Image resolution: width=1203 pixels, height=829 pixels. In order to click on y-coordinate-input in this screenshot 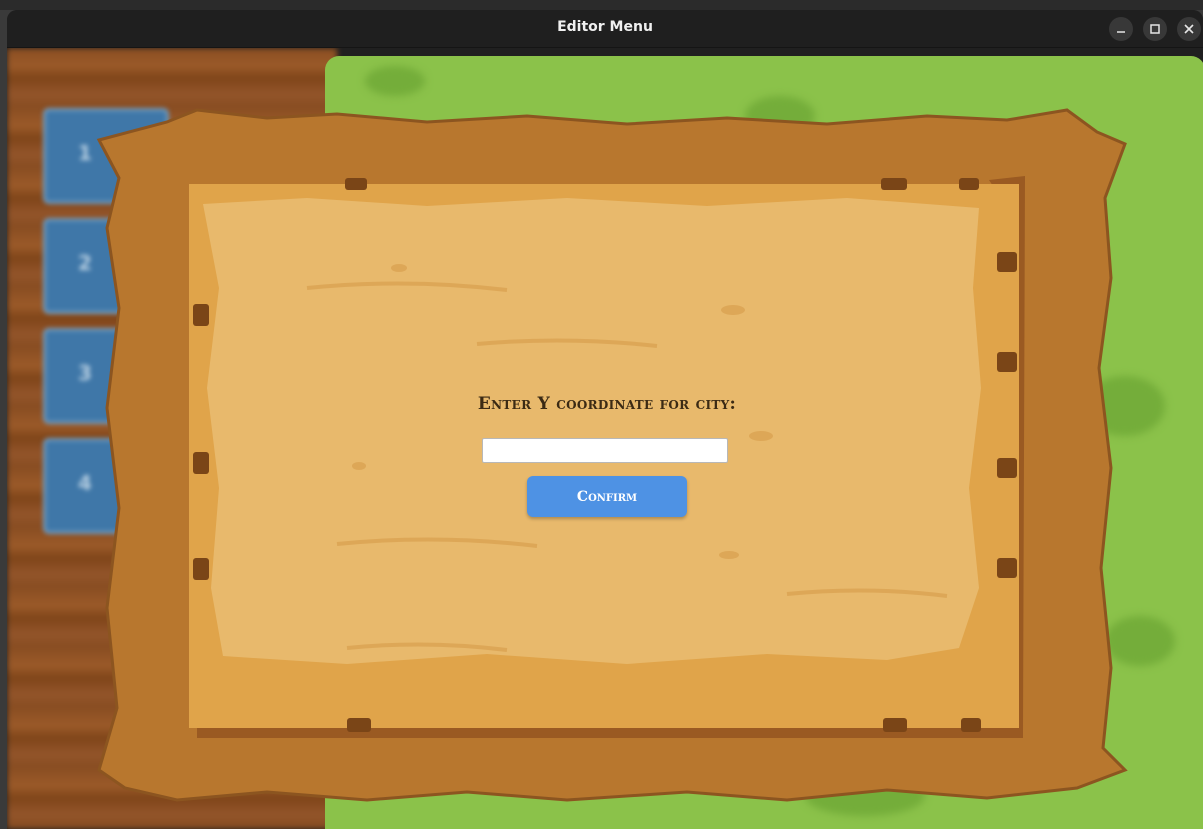, I will do `click(605, 450)`.